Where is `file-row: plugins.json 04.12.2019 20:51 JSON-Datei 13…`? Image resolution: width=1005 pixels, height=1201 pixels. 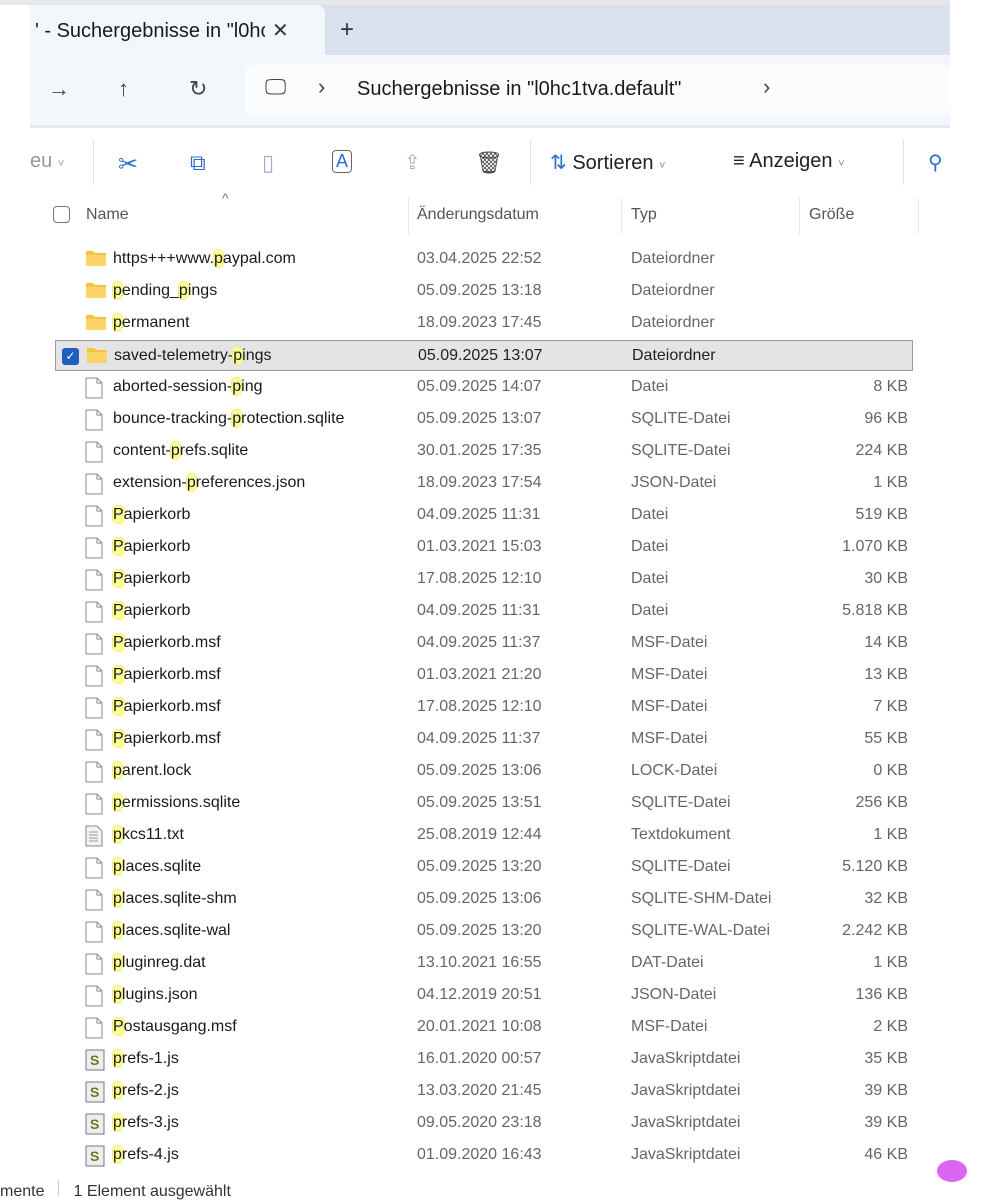
file-row: plugins.json 04.12.2019 20:51 JSON-Datei 13… is located at coordinates (484, 995).